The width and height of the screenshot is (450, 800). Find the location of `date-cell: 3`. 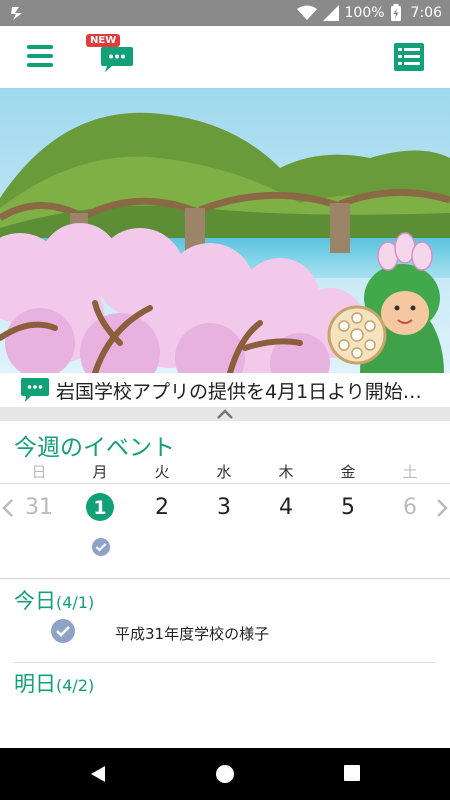

date-cell: 3 is located at coordinates (224, 508).